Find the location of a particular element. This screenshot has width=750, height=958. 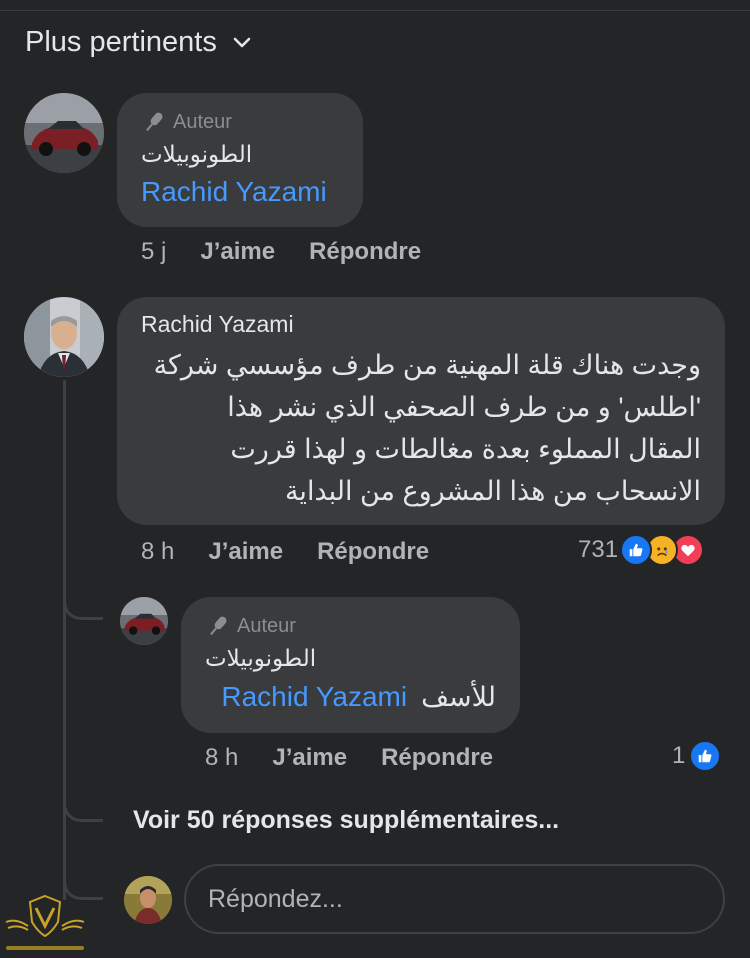

timestamp: 5 j is located at coordinates (153, 252).